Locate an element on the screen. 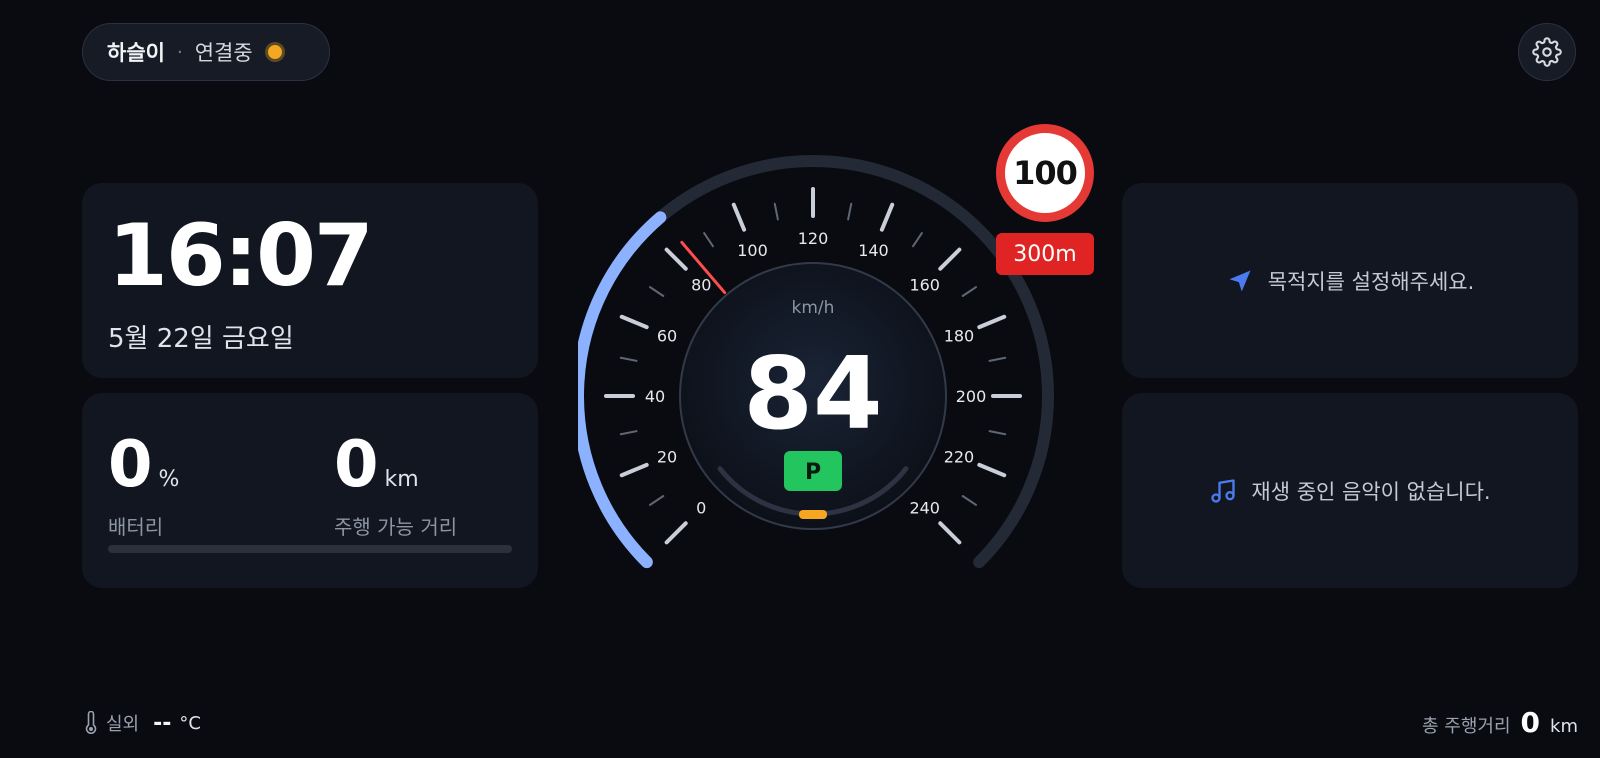 The height and width of the screenshot is (758, 1600). range-label: 주행 가능 거리 is located at coordinates (396, 527).